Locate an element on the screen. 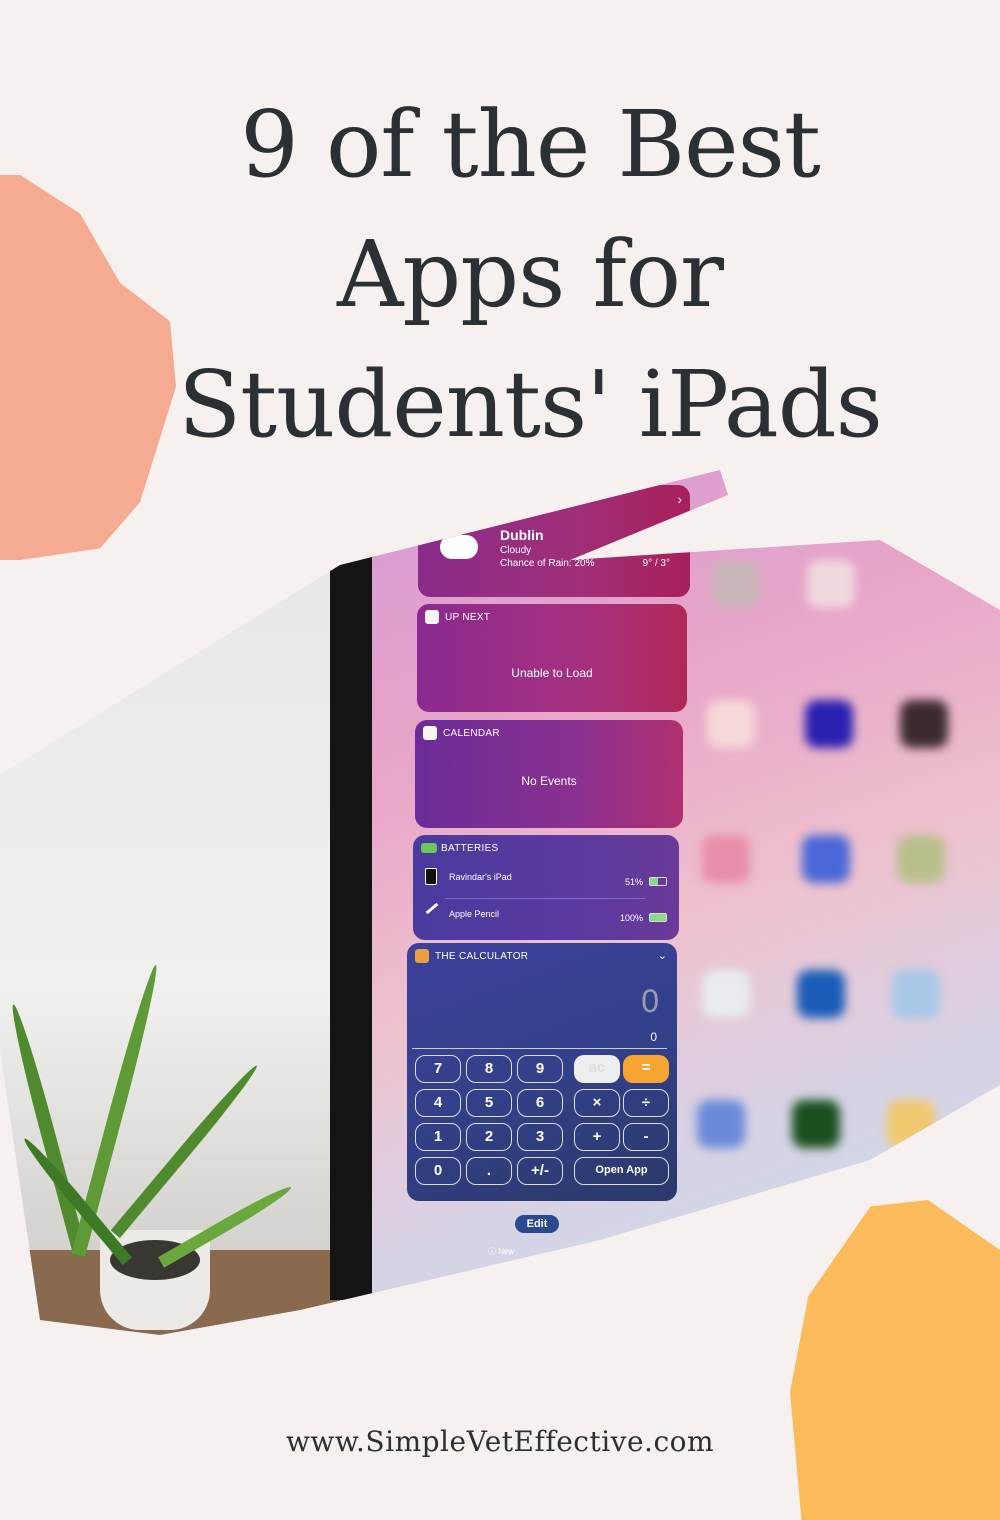  weather-rain: Chance of Rain: 20% is located at coordinates (547, 563).